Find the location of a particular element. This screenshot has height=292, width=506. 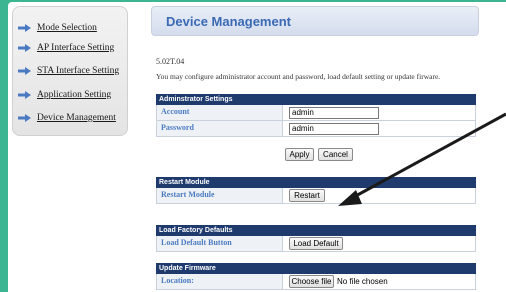

password-input: admin is located at coordinates (334, 129).